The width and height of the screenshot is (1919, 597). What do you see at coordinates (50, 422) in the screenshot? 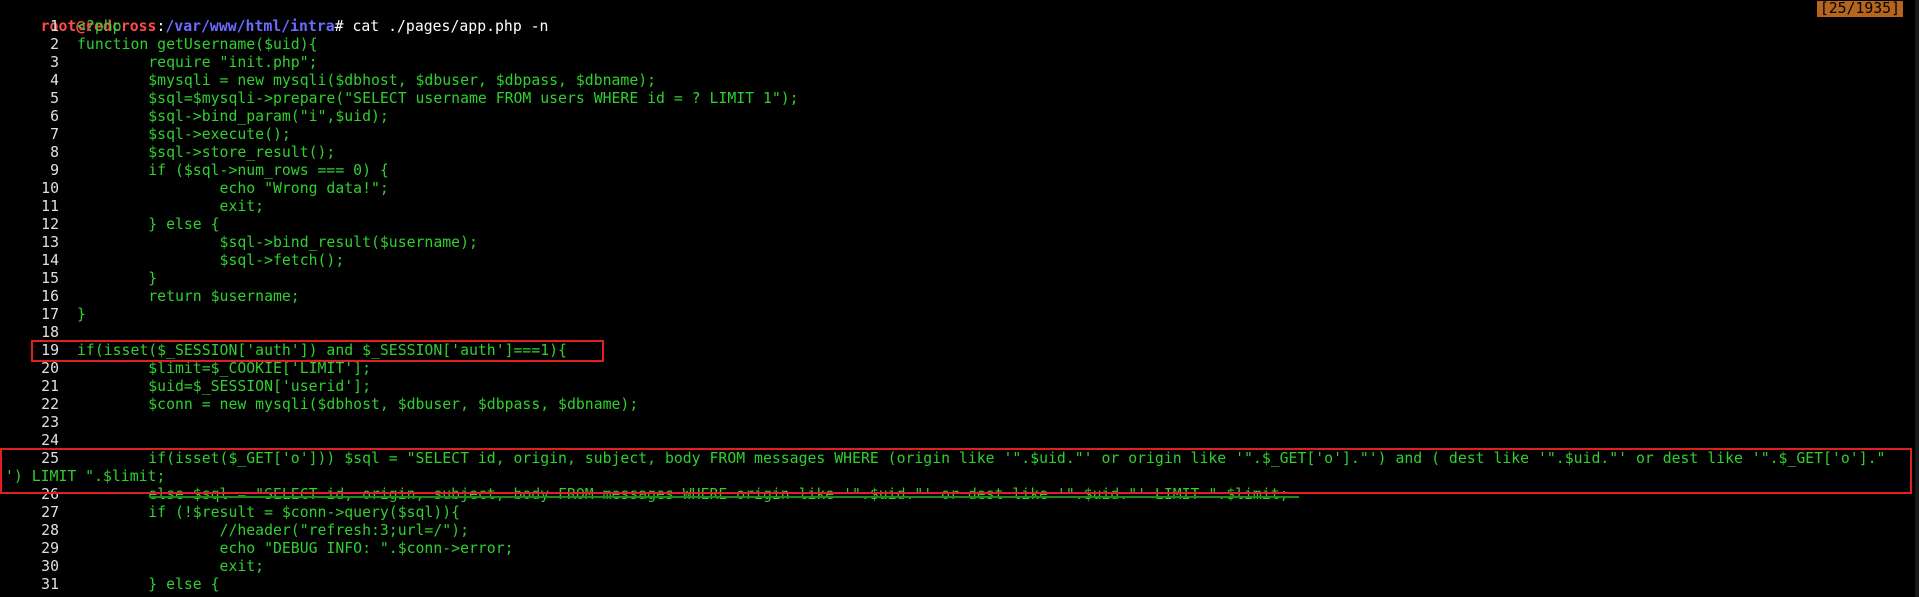
I see `line-number: 23` at bounding box center [50, 422].